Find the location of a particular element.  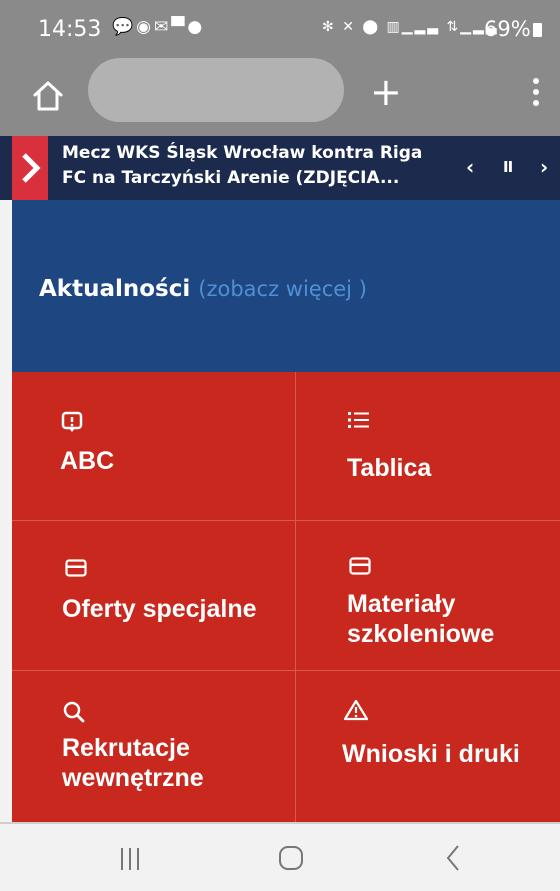

tile-label: ABC is located at coordinates (87, 461).